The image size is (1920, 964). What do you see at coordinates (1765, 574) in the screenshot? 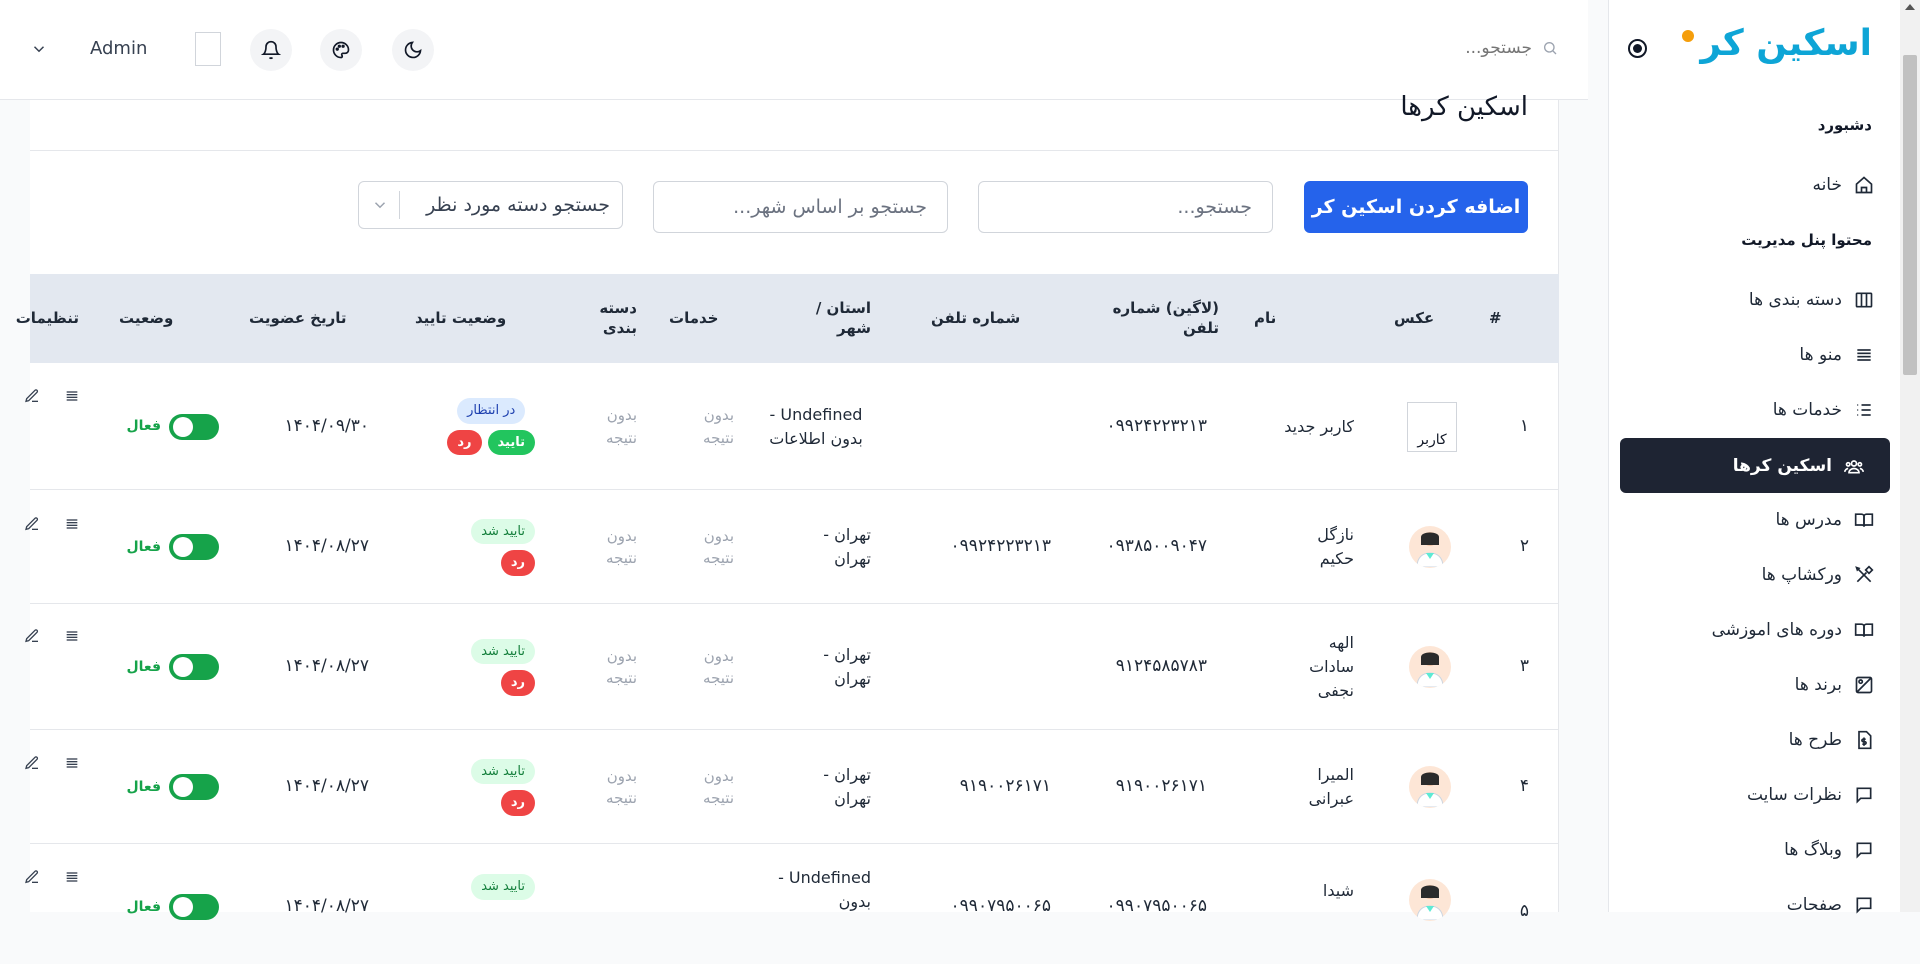
I see `sidebar-item-workshops: ورکشاپ ها` at bounding box center [1765, 574].